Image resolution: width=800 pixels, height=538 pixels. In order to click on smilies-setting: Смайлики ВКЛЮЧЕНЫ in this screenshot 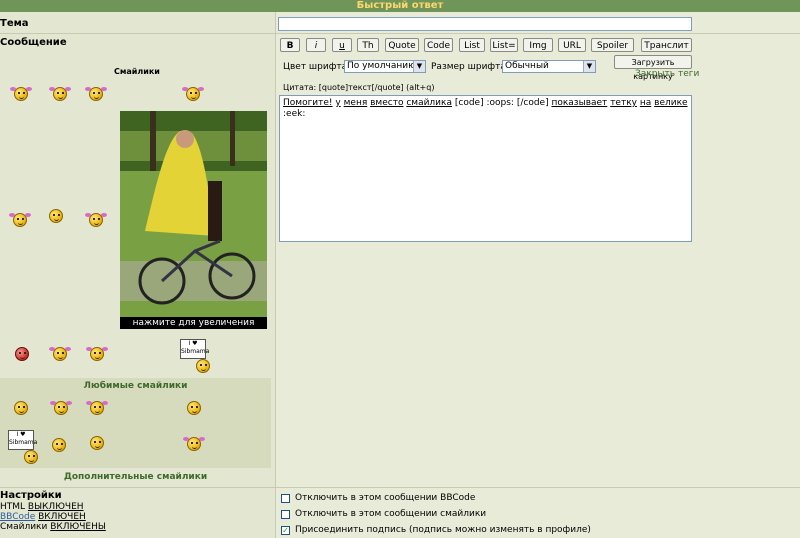, I will do `click(53, 527)`.